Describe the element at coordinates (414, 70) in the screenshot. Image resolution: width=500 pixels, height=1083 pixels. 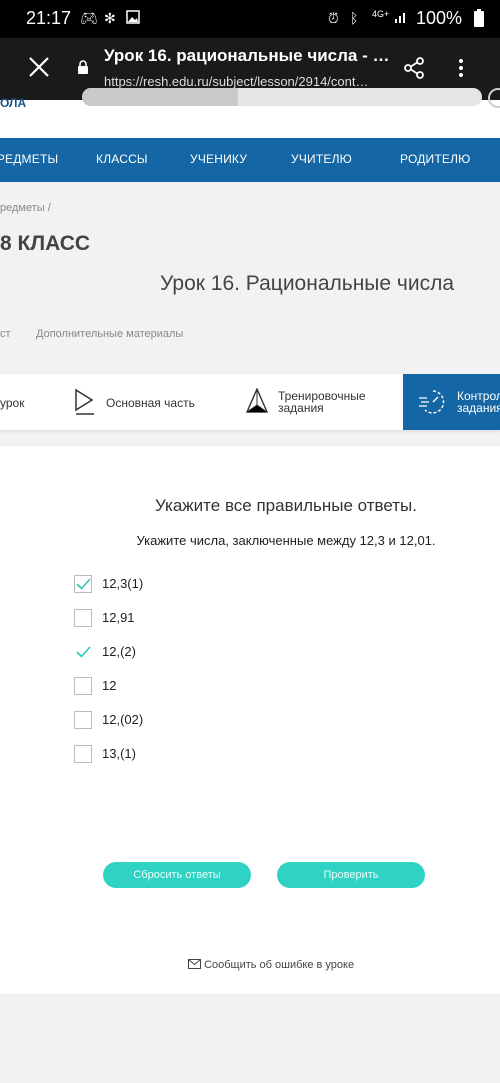
I see `share-icon` at that location.